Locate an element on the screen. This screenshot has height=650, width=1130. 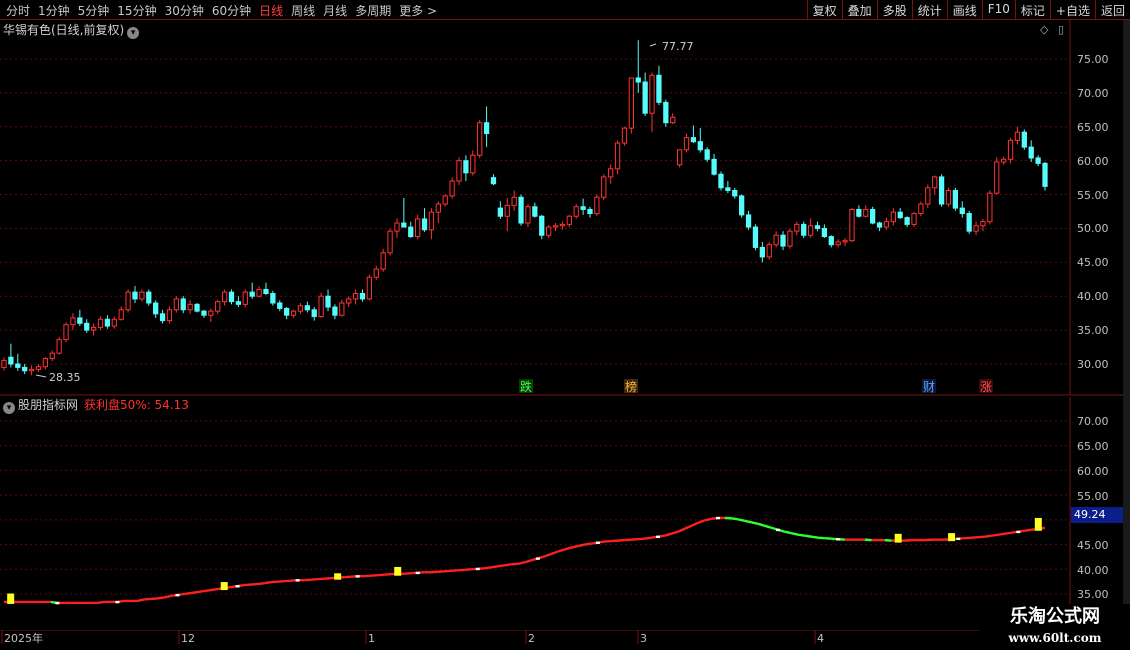
indicator-markers is located at coordinates (524, 560).